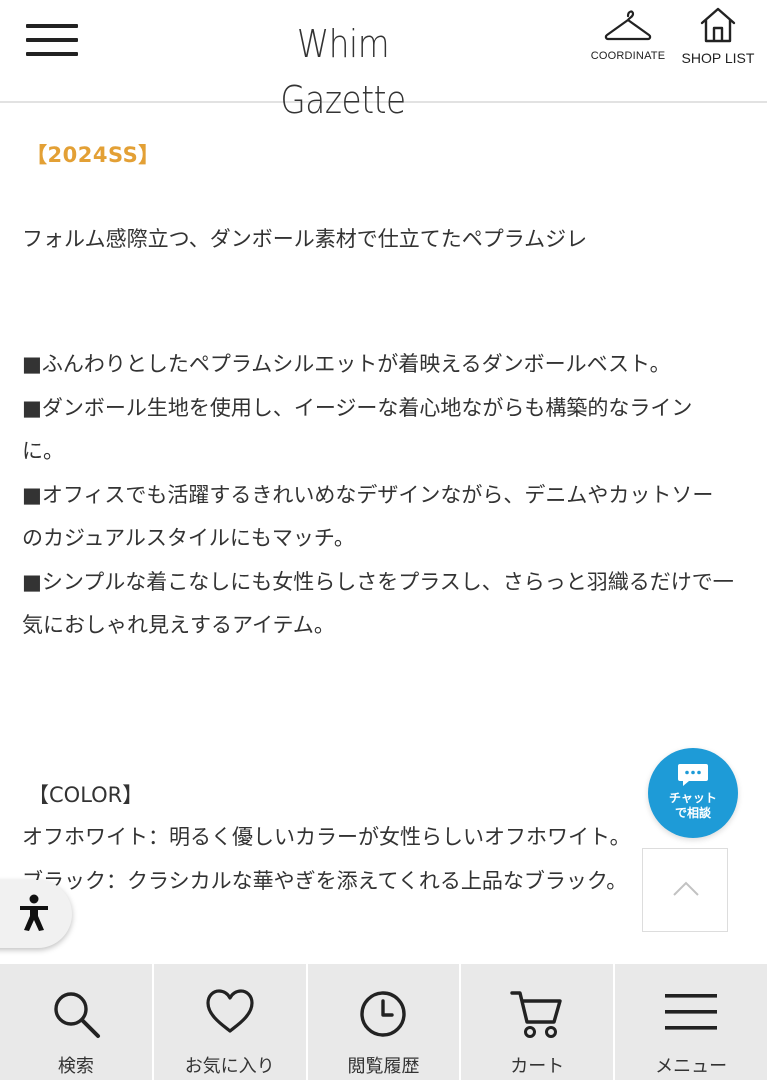  What do you see at coordinates (718, 58) in the screenshot?
I see `shop-list-label: SHOP LIST` at bounding box center [718, 58].